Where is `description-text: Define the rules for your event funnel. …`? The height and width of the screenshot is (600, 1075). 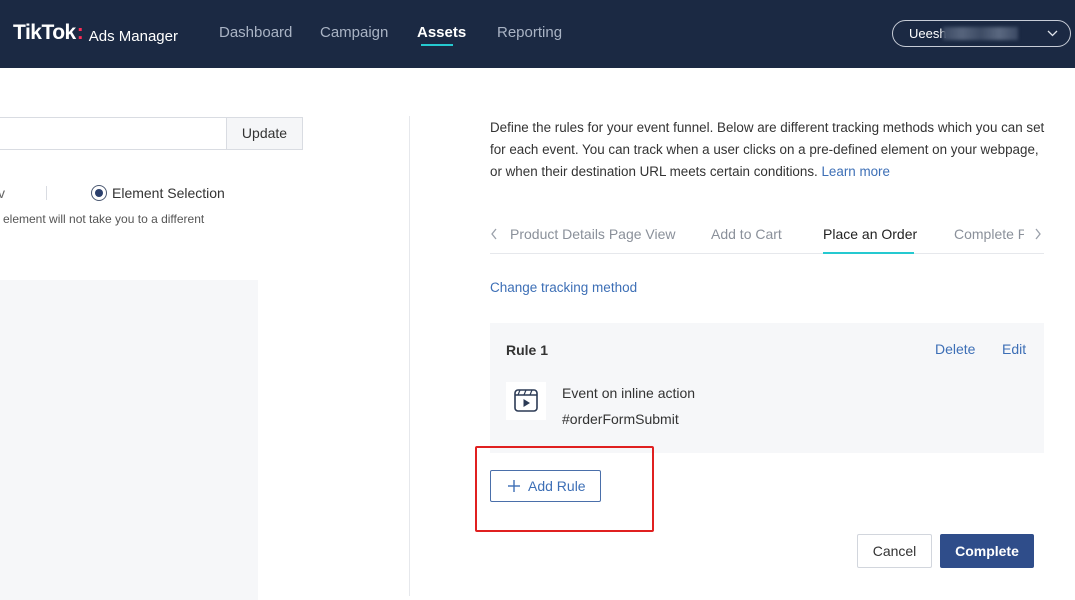
description-text: Define the rules for your event funnel. … is located at coordinates (767, 149).